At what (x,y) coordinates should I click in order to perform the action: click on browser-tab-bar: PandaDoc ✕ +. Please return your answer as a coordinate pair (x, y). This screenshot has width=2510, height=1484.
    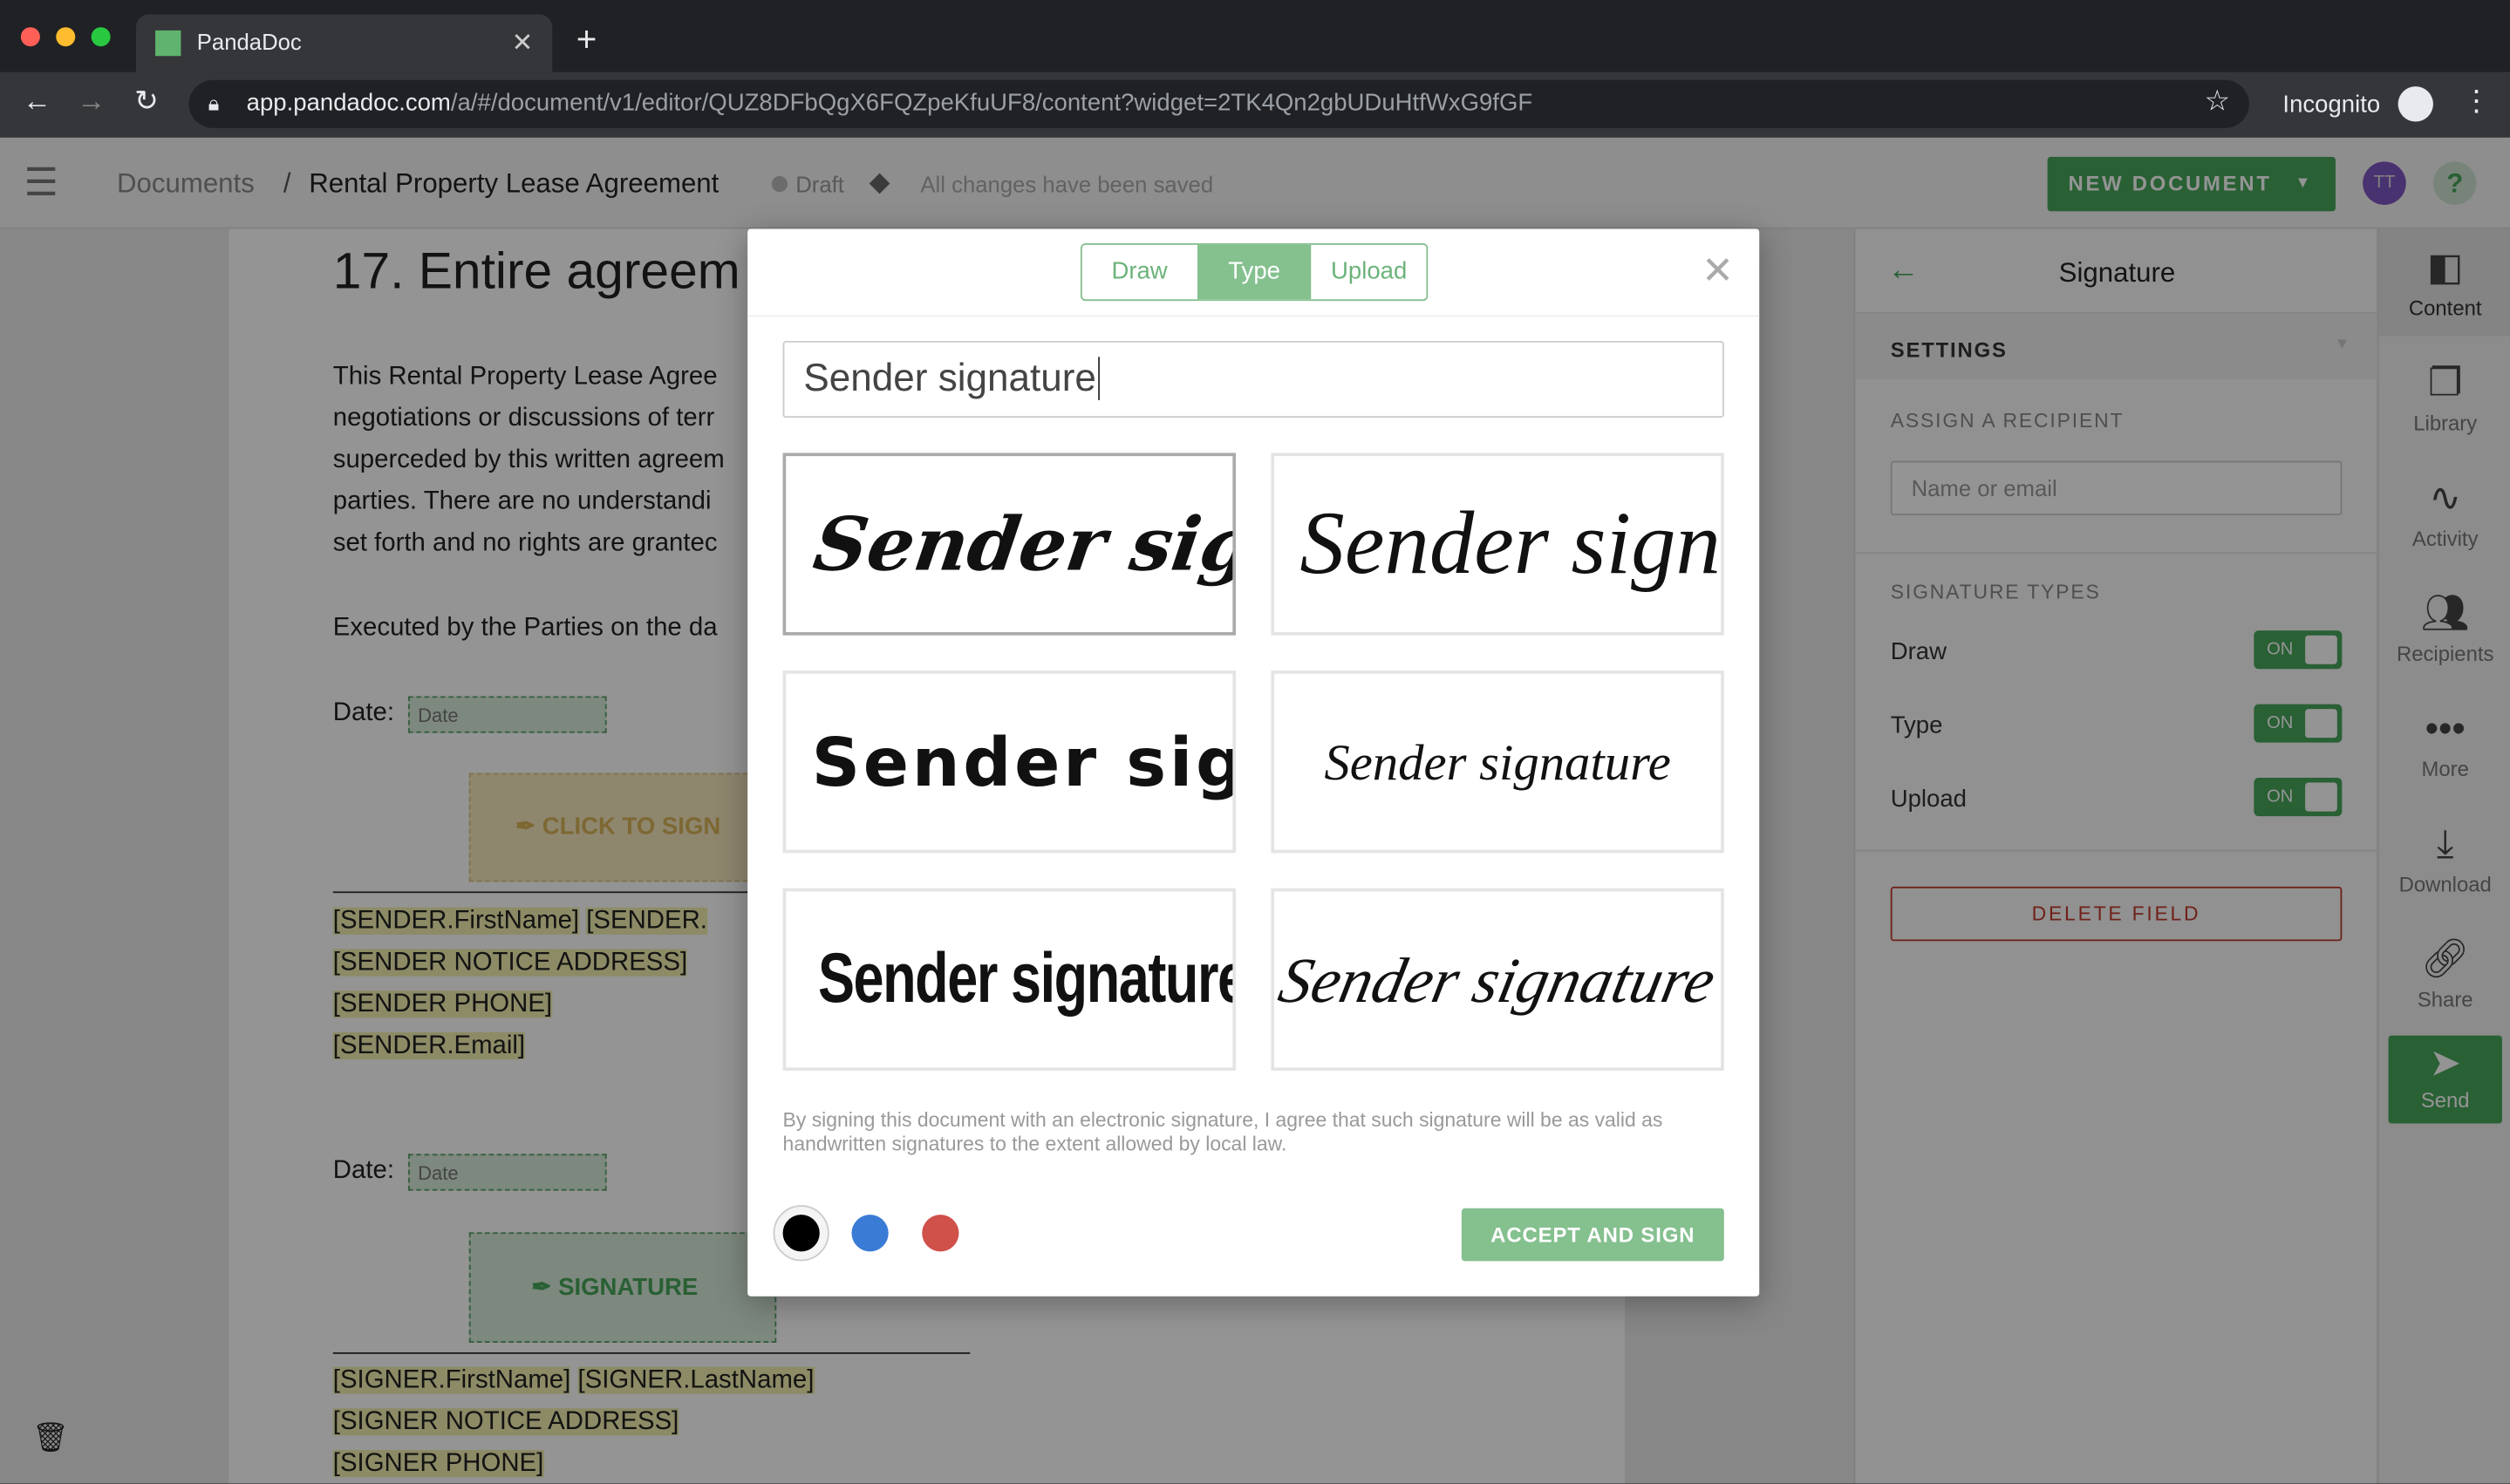
    Looking at the image, I should click on (1255, 36).